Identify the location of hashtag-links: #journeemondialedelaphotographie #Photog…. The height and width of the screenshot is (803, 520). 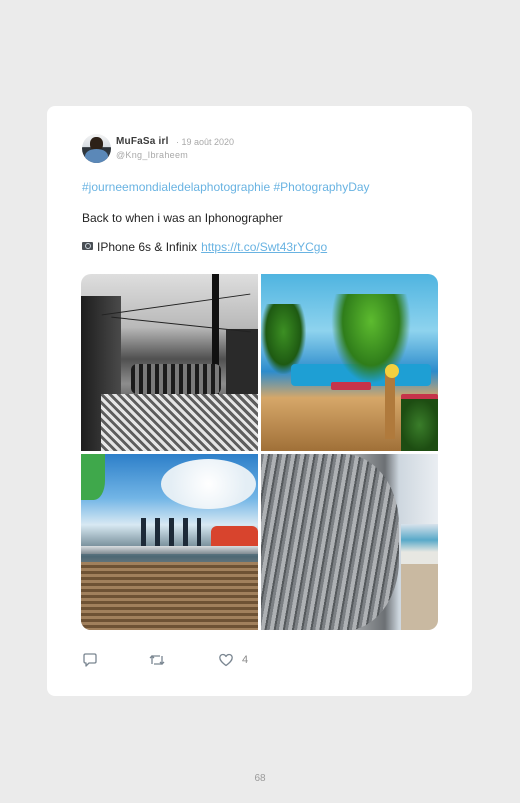
(226, 187).